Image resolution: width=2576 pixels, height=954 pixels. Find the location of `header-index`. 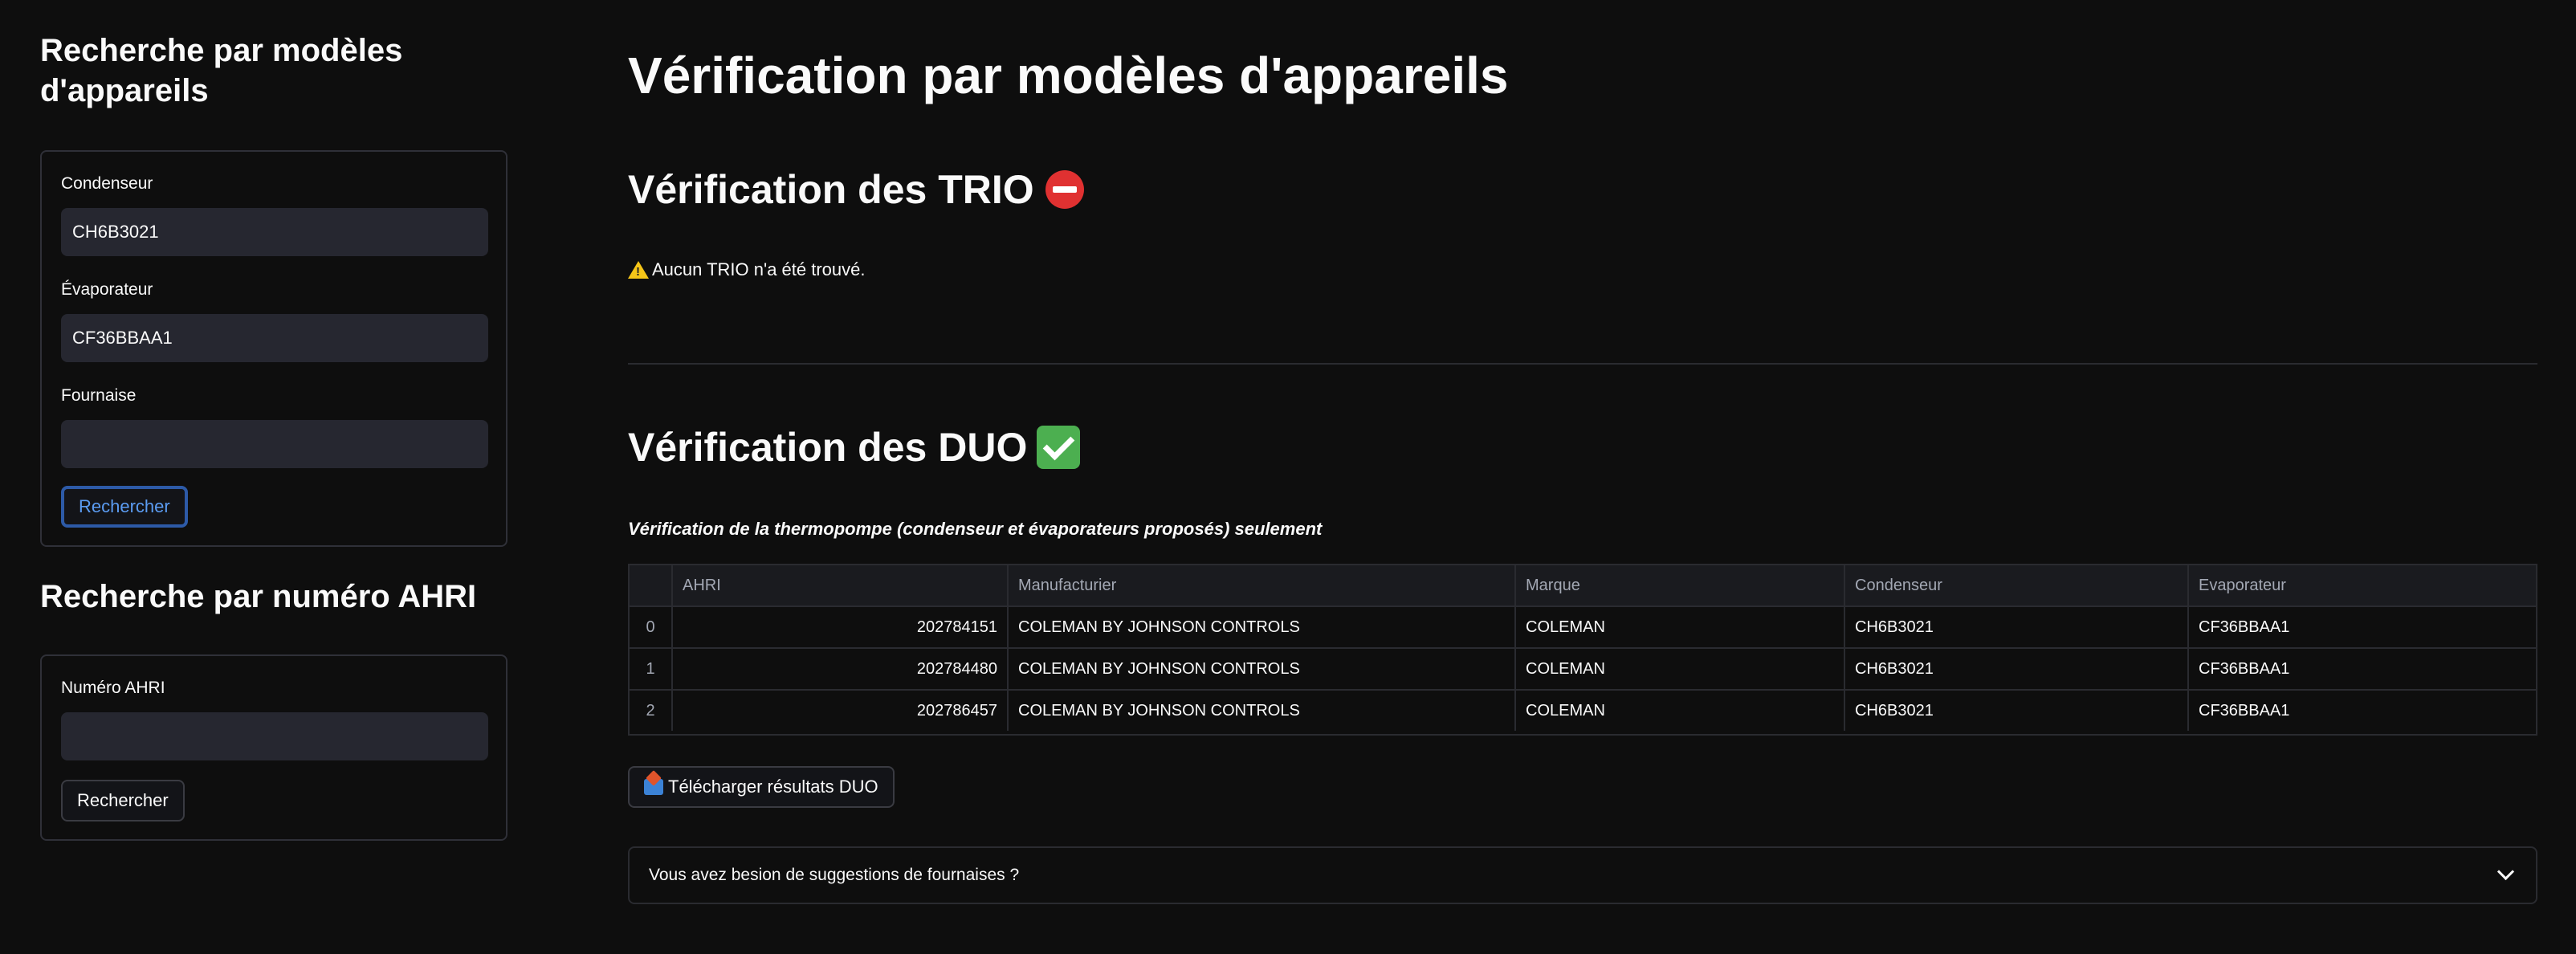

header-index is located at coordinates (651, 585).